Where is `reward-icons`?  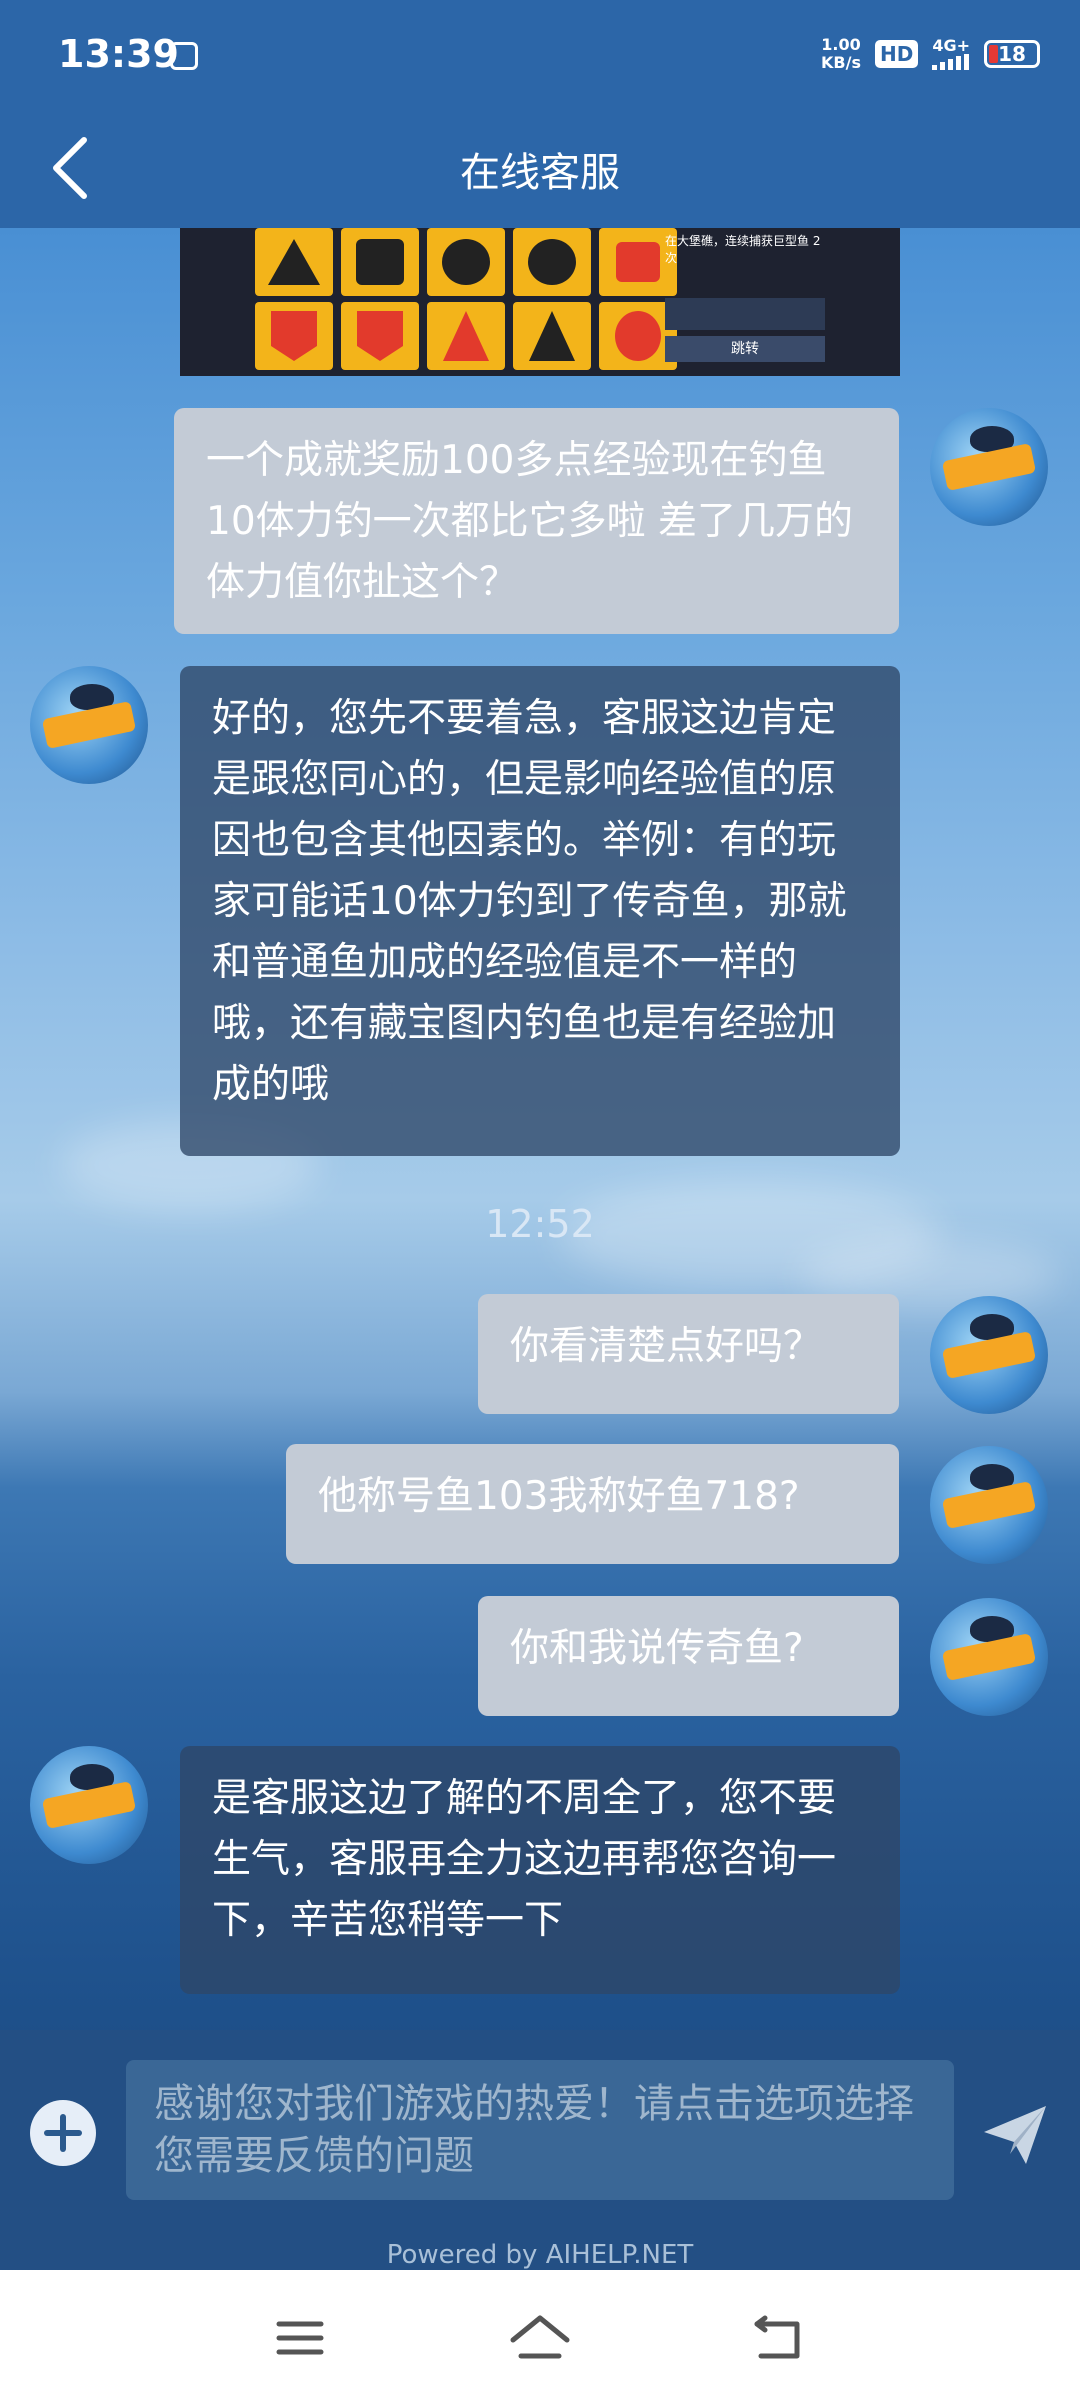 reward-icons is located at coordinates (745, 314).